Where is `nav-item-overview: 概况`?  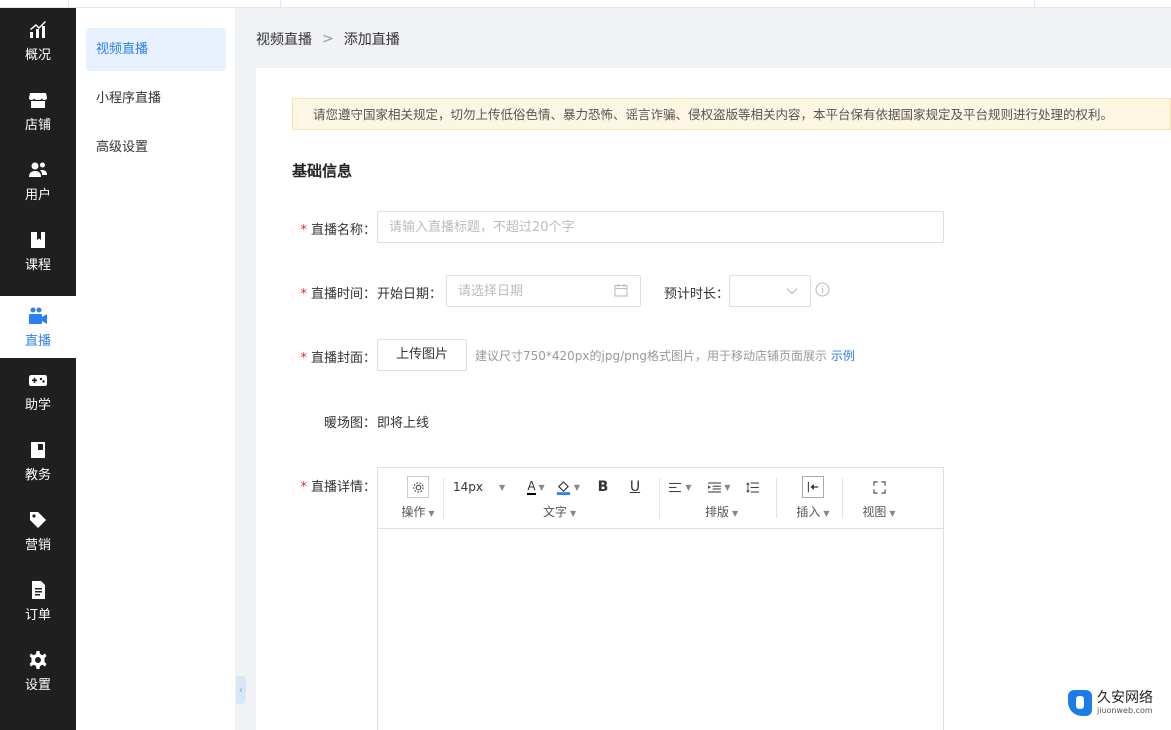 nav-item-overview: 概况 is located at coordinates (38, 41).